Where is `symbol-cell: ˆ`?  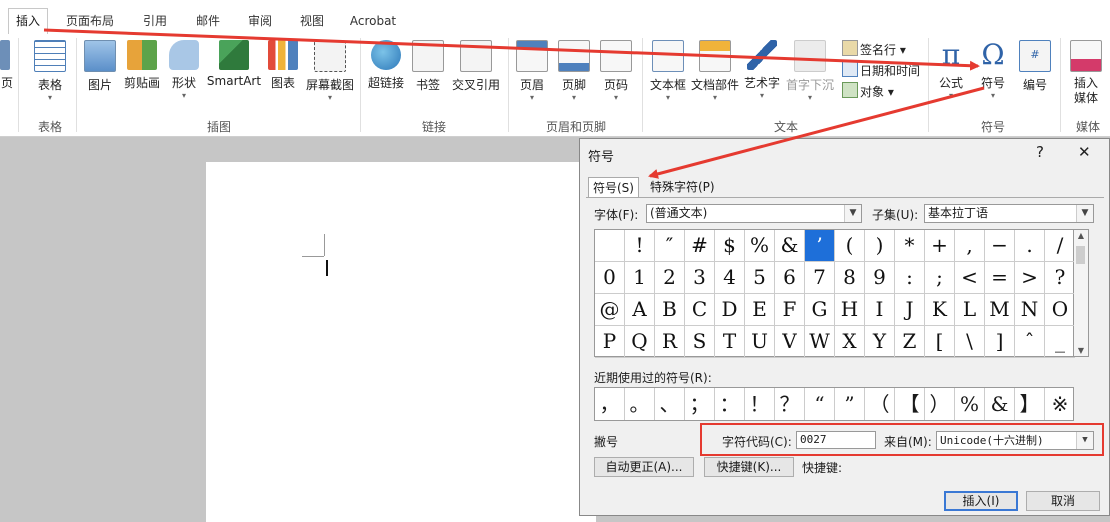
symbol-cell: ˆ is located at coordinates (1030, 342).